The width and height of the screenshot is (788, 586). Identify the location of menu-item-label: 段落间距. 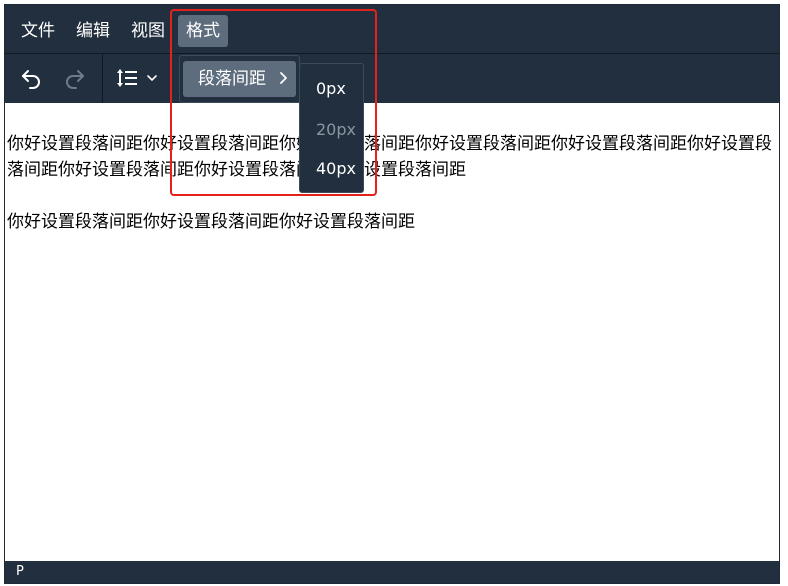
(232, 79).